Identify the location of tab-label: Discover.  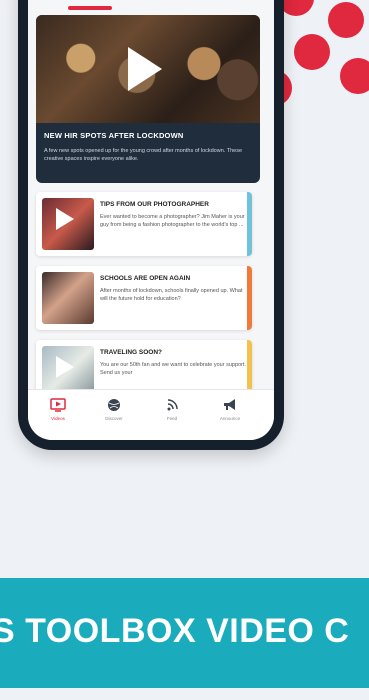
(114, 418).